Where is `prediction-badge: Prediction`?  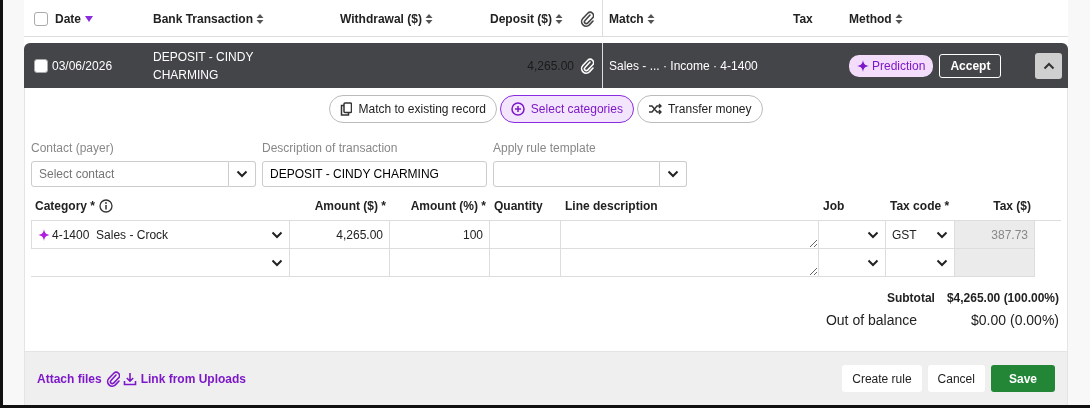 prediction-badge: Prediction is located at coordinates (891, 65).